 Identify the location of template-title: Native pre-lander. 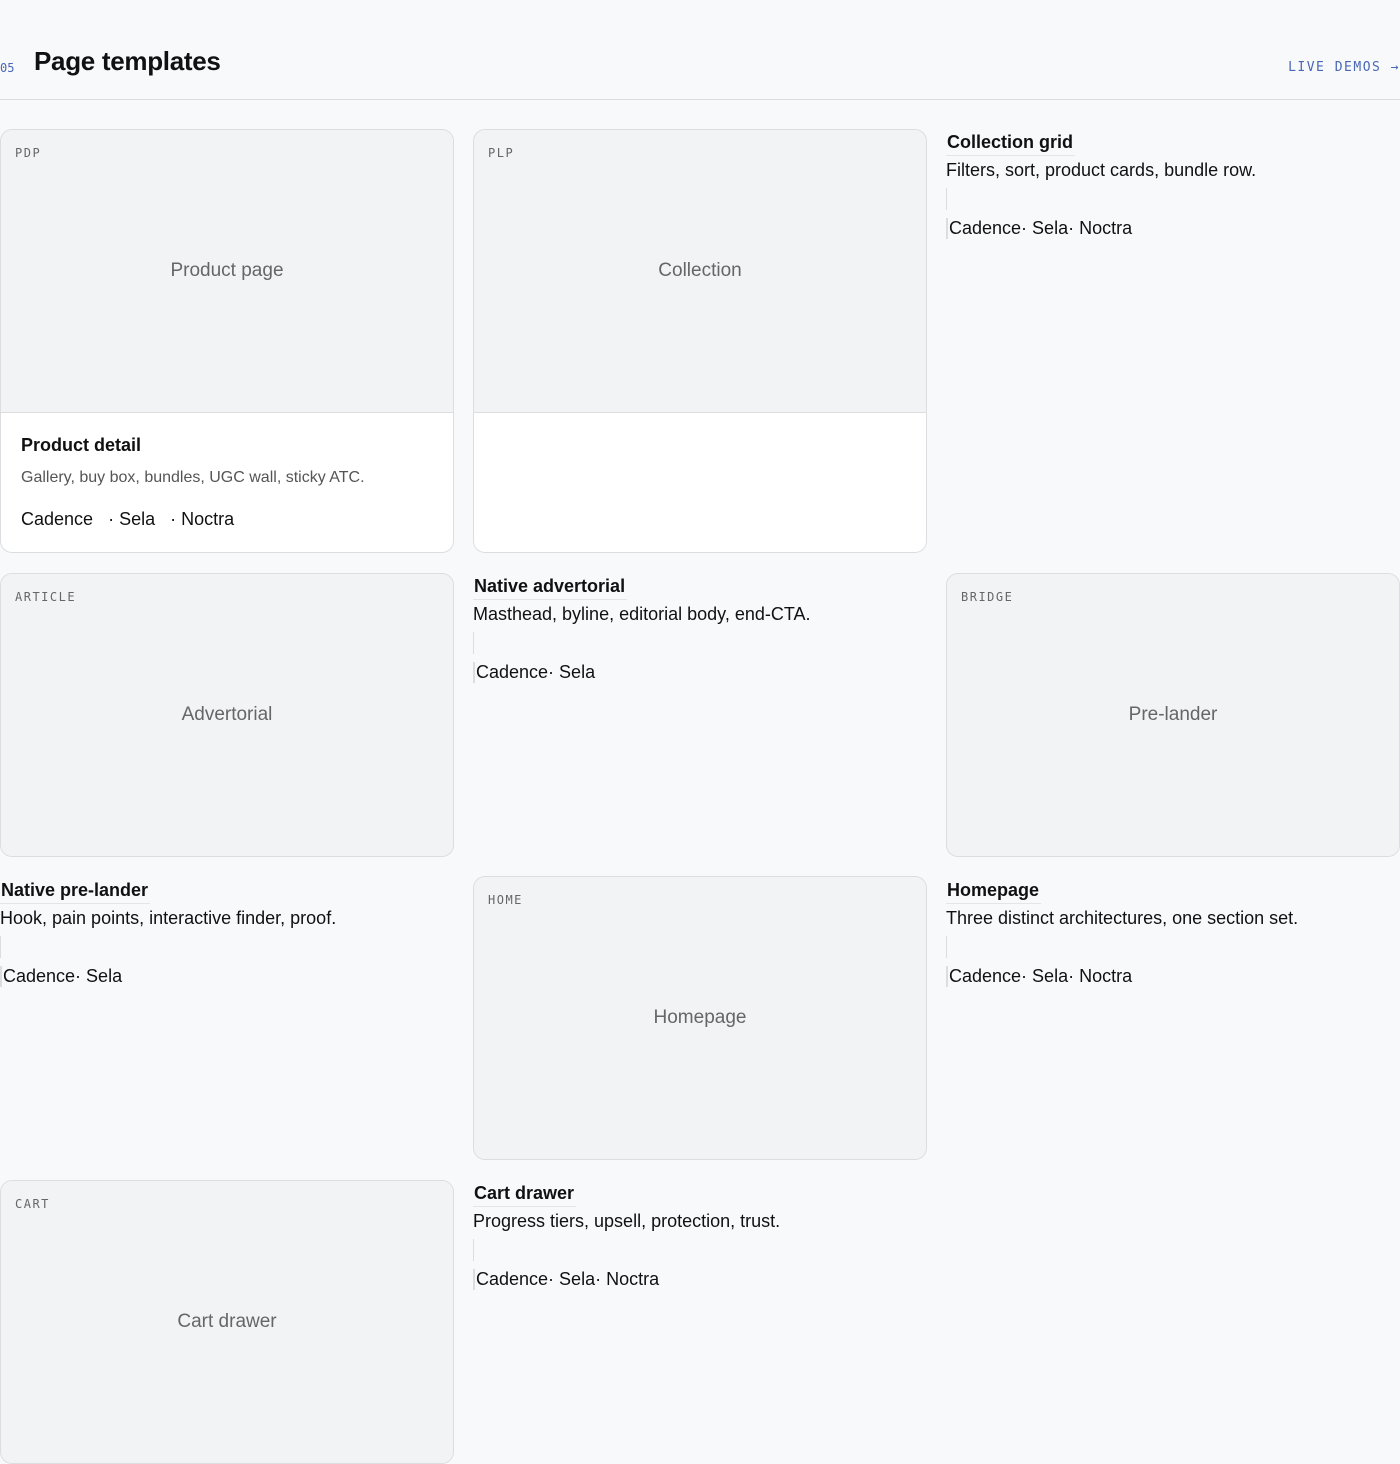
(75, 892).